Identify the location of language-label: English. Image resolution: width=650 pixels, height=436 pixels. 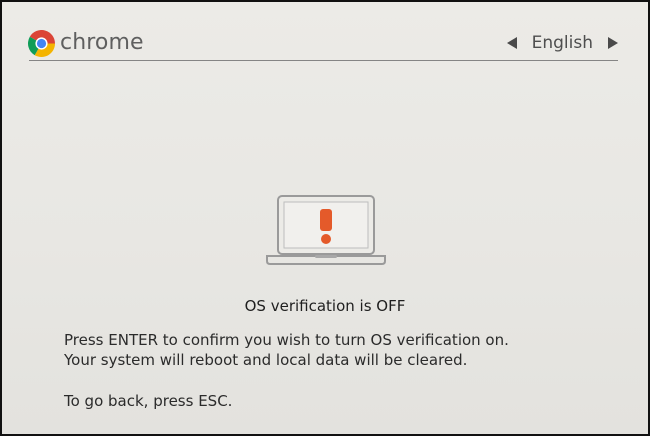
(562, 43).